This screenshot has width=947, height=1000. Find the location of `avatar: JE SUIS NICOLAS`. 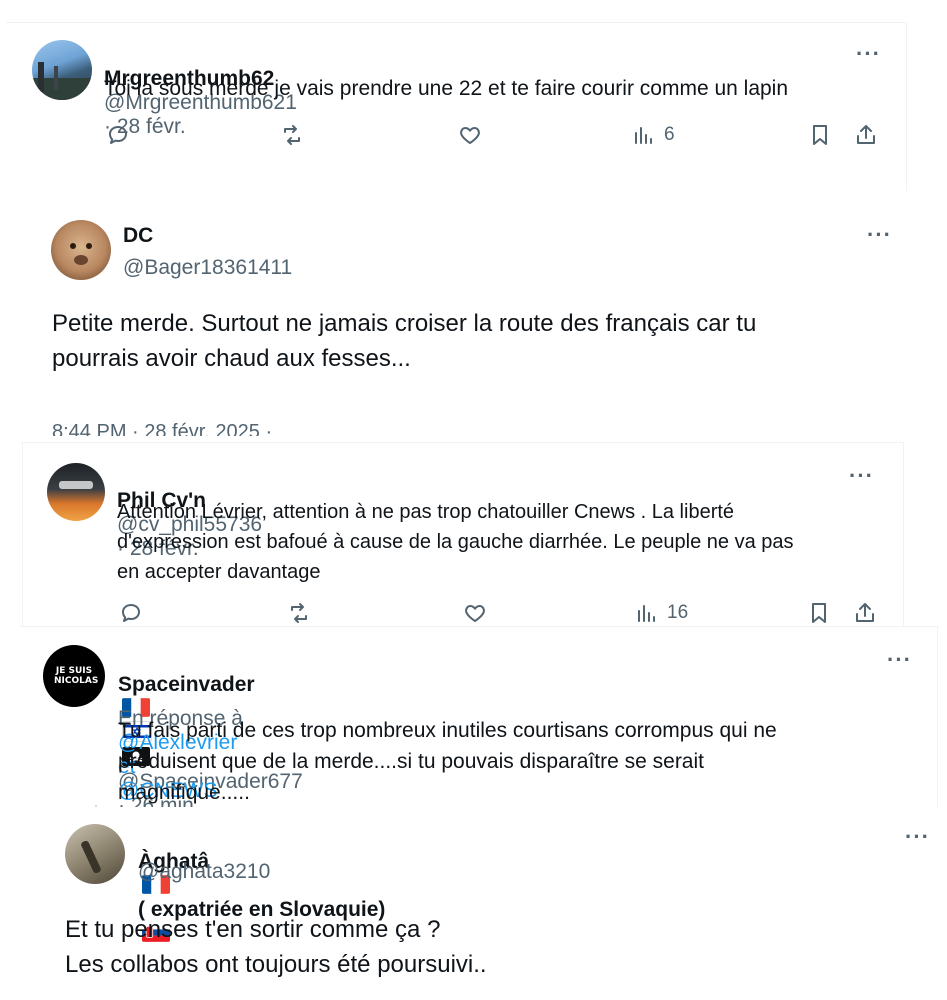

avatar: JE SUIS NICOLAS is located at coordinates (74, 676).